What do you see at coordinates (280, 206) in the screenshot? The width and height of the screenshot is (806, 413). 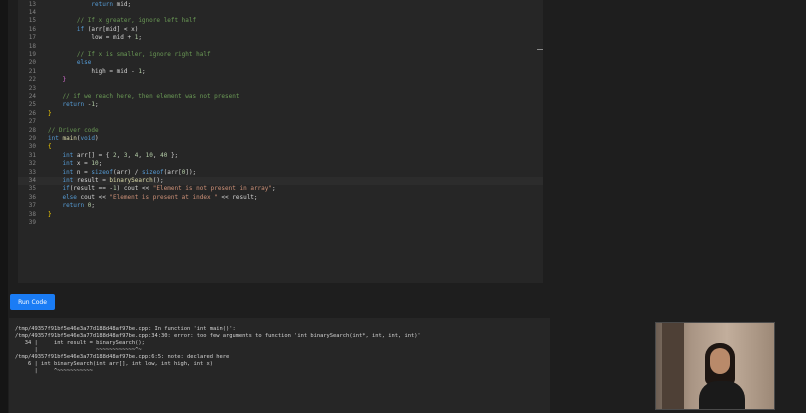 I see `code-line: 37 return 0;` at bounding box center [280, 206].